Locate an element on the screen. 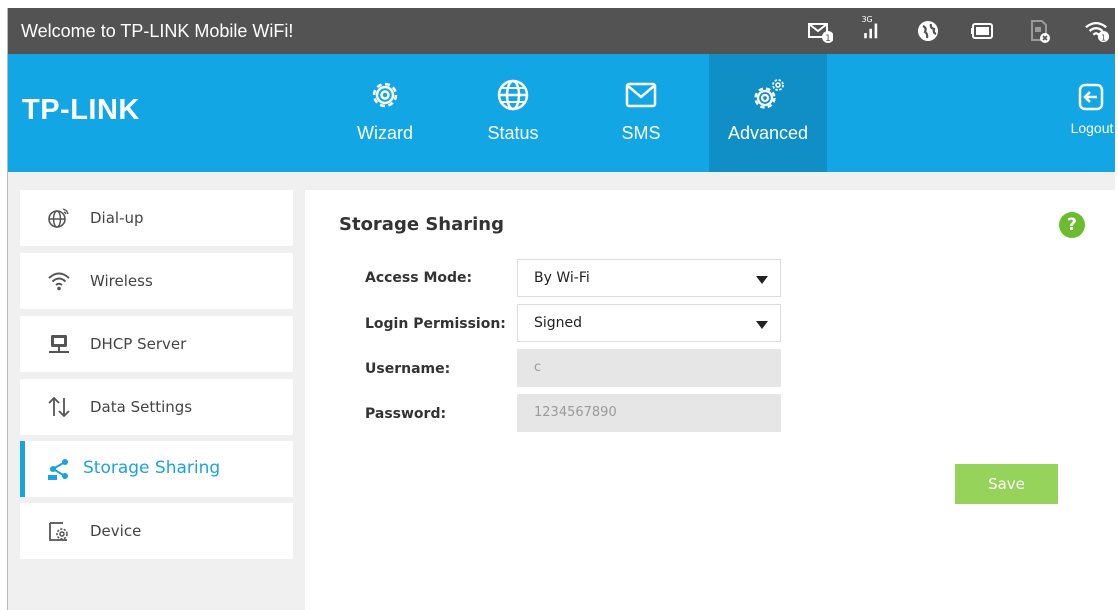  nav-status: Status is located at coordinates (513, 113).